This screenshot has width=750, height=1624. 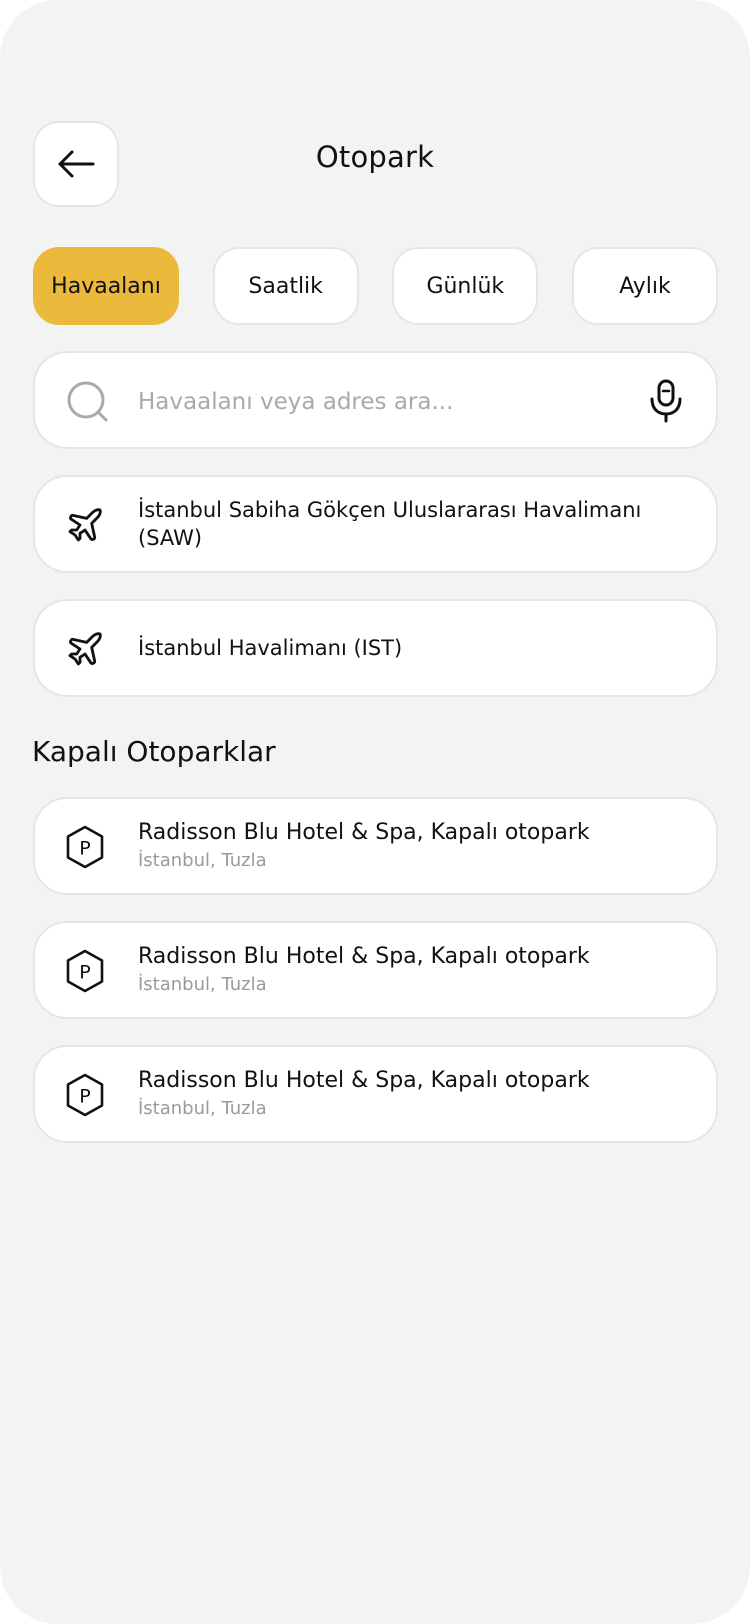 I want to click on tab-aylik: Aylık, so click(x=644, y=286).